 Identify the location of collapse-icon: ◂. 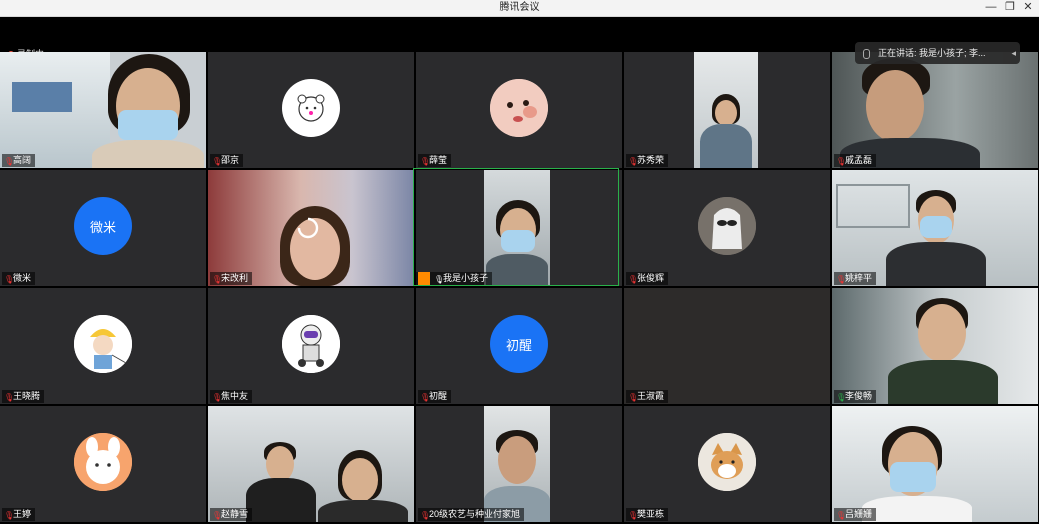
(1013, 53).